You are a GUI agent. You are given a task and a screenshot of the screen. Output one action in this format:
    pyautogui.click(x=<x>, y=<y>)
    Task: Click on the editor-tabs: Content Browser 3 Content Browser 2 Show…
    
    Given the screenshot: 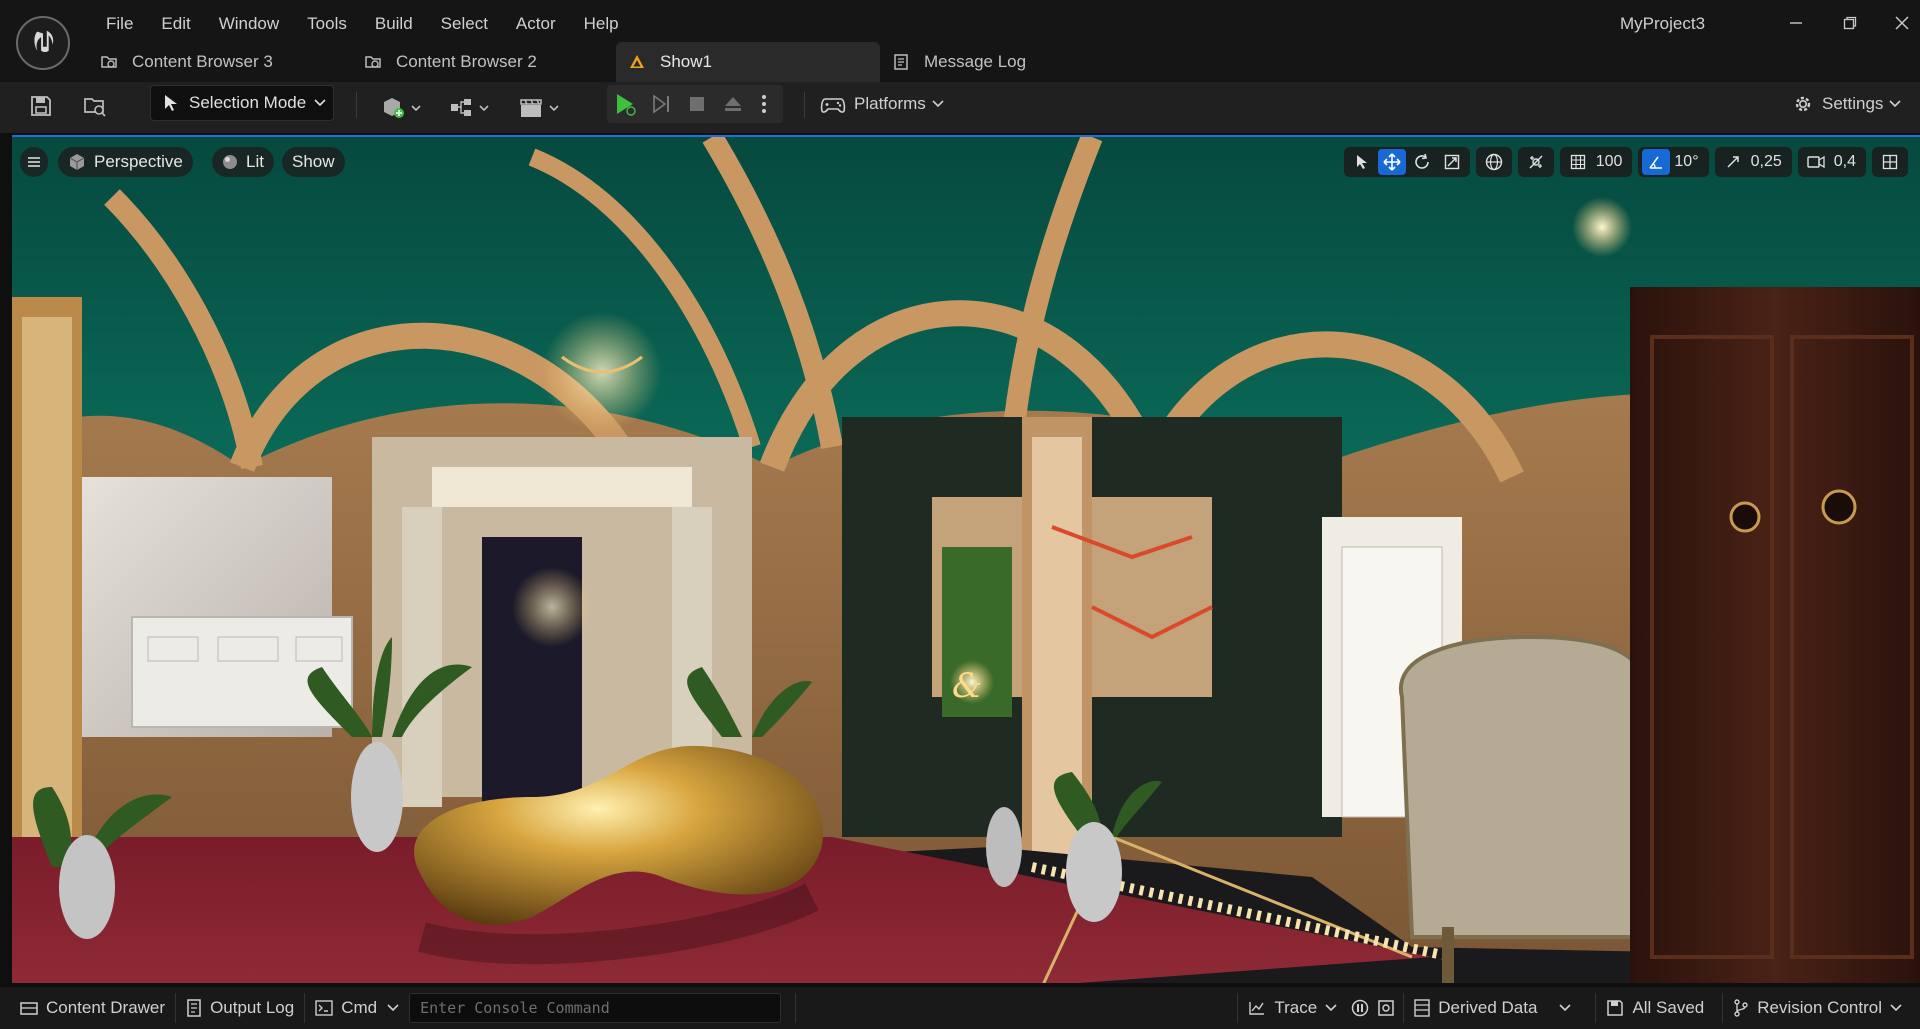 What is the action you would take?
    pyautogui.click(x=594, y=62)
    